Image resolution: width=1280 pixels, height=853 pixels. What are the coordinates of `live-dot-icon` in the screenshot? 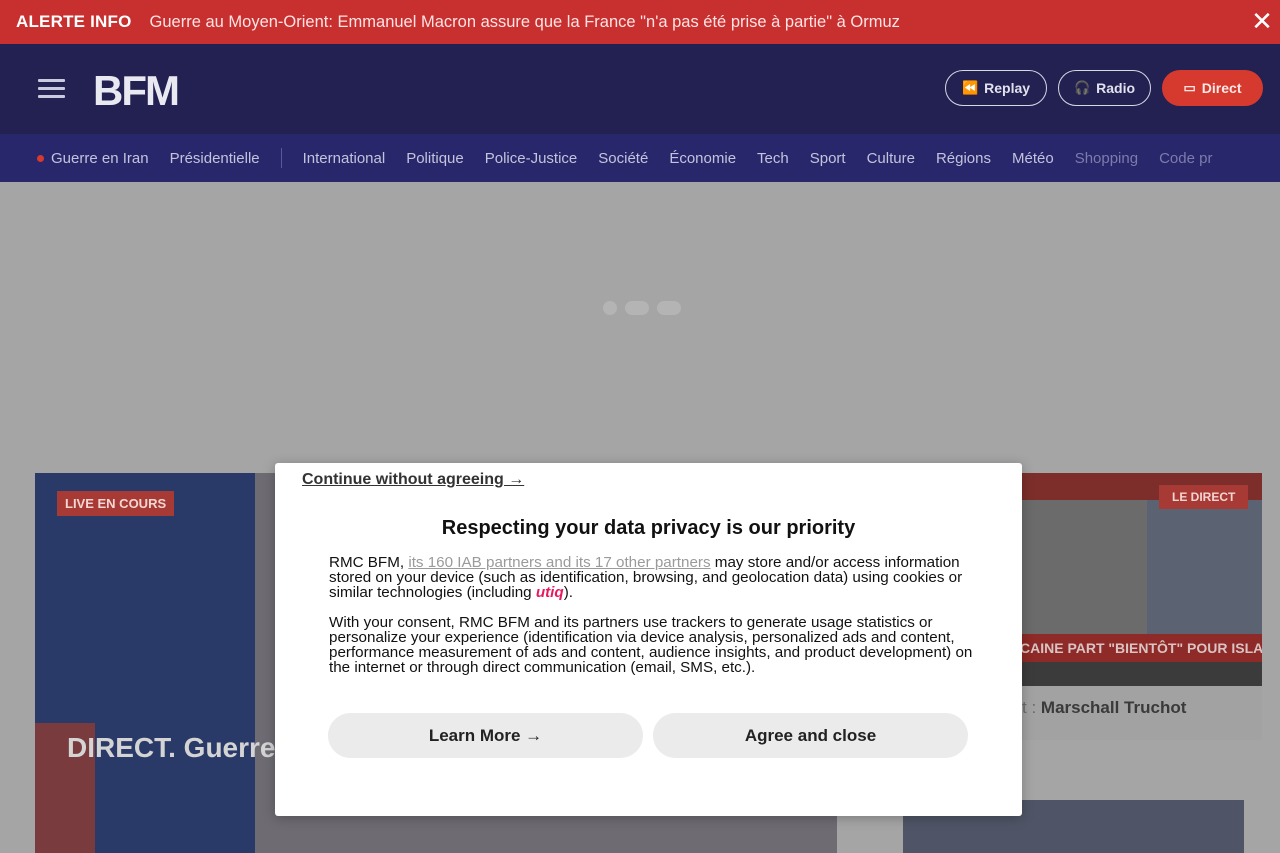 It's located at (40, 158).